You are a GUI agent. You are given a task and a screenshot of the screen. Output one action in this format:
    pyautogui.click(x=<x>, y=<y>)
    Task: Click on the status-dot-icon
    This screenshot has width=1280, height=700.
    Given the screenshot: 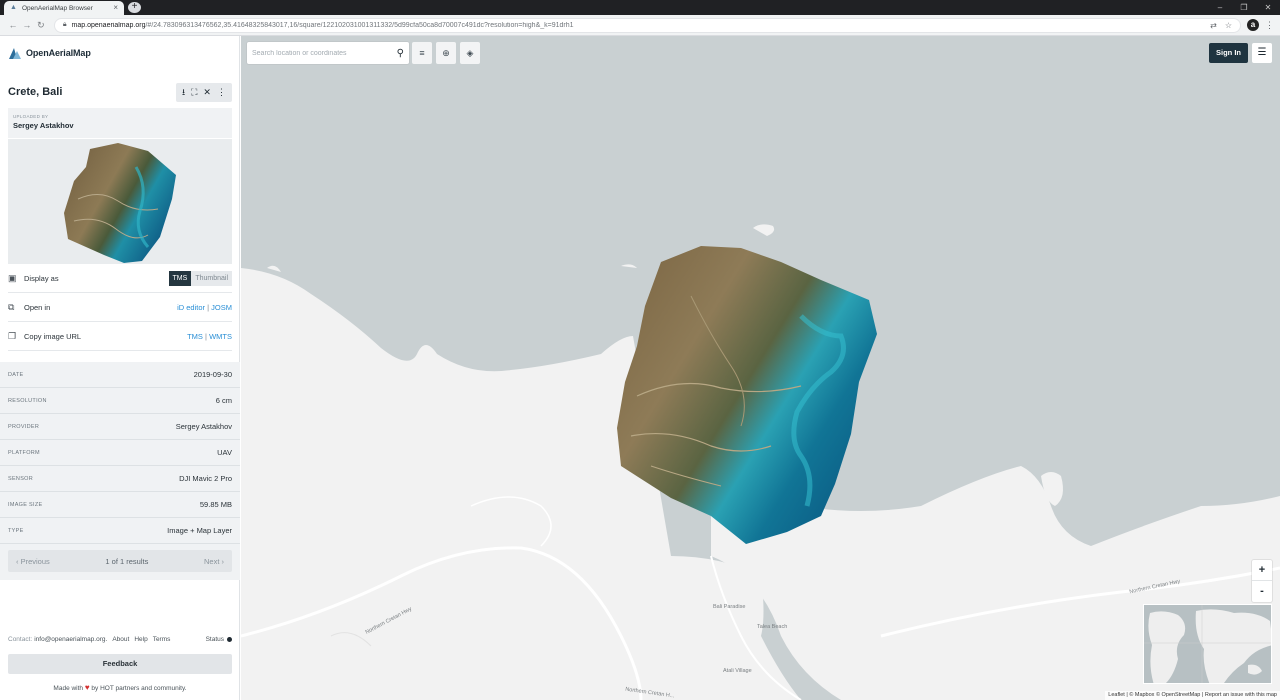 What is the action you would take?
    pyautogui.click(x=229, y=639)
    